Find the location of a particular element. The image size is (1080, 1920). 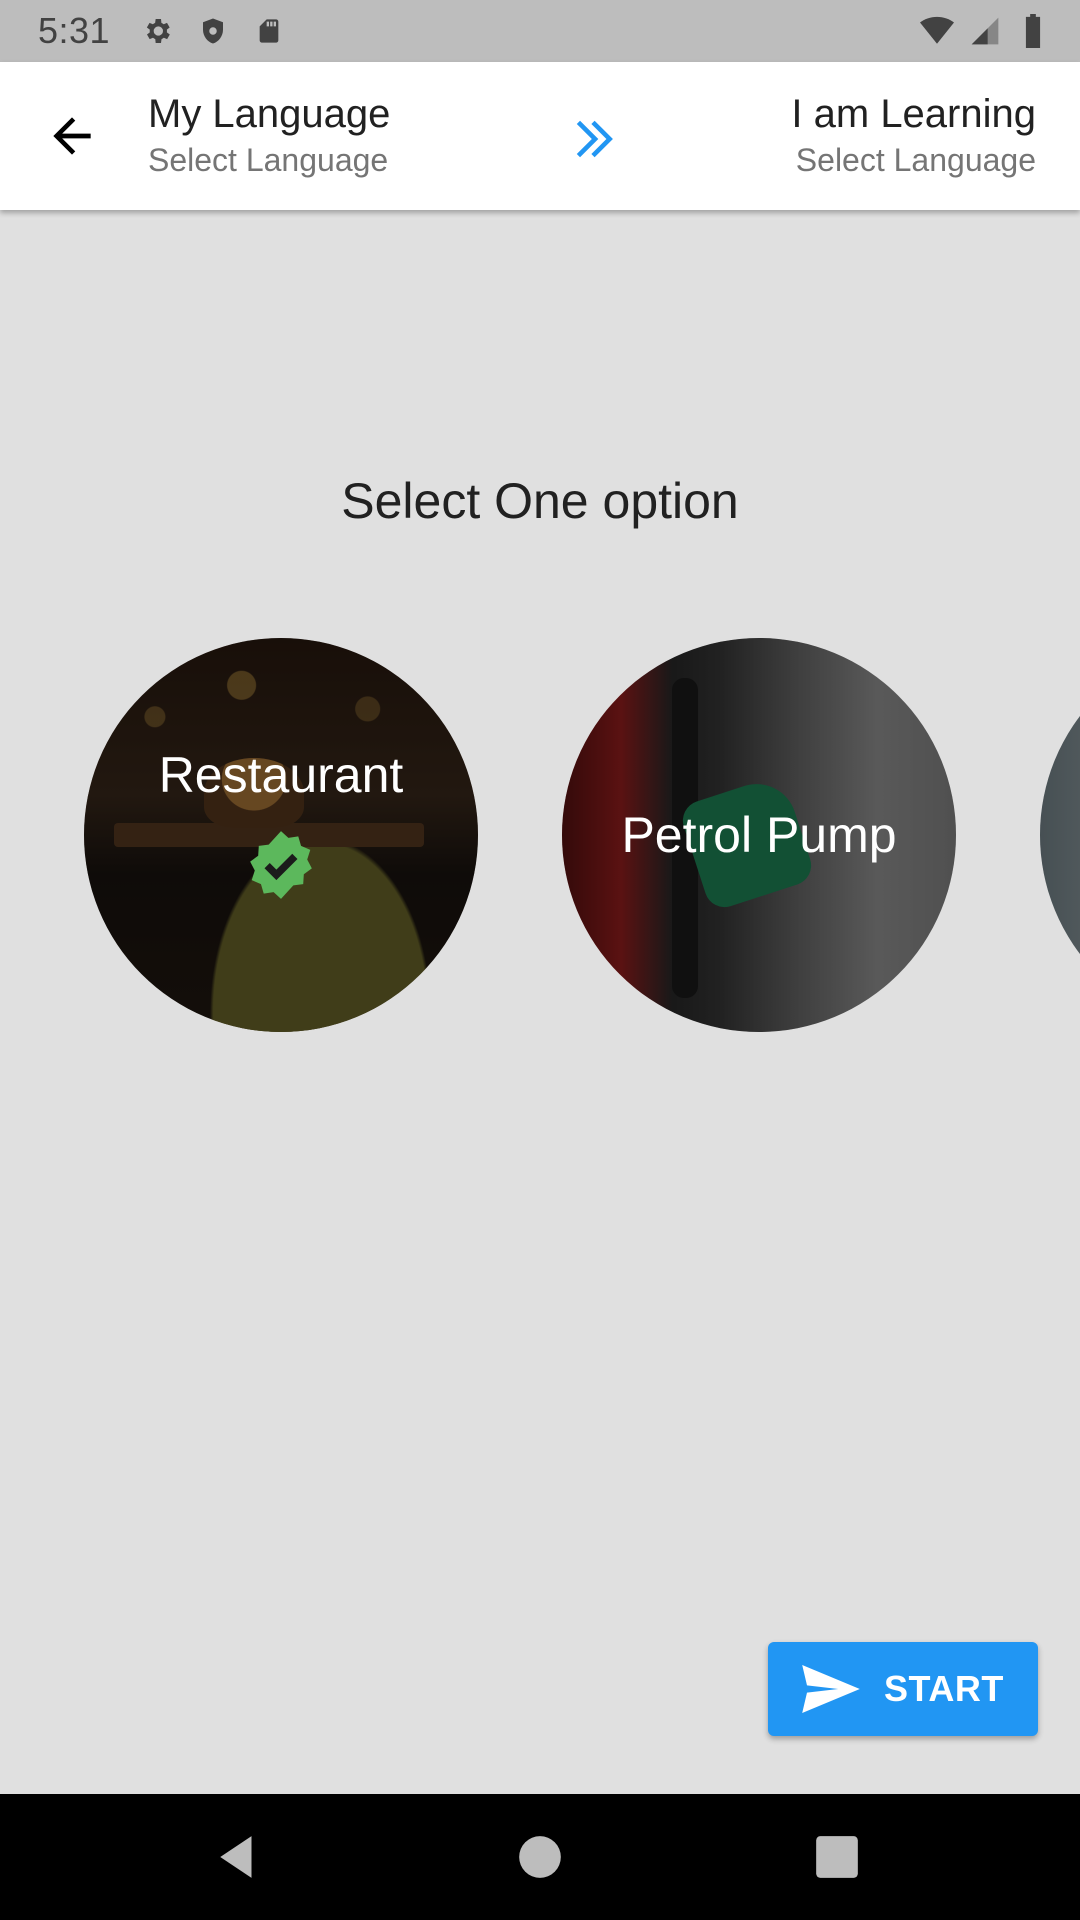

cell-signal-icon is located at coordinates (985, 31).